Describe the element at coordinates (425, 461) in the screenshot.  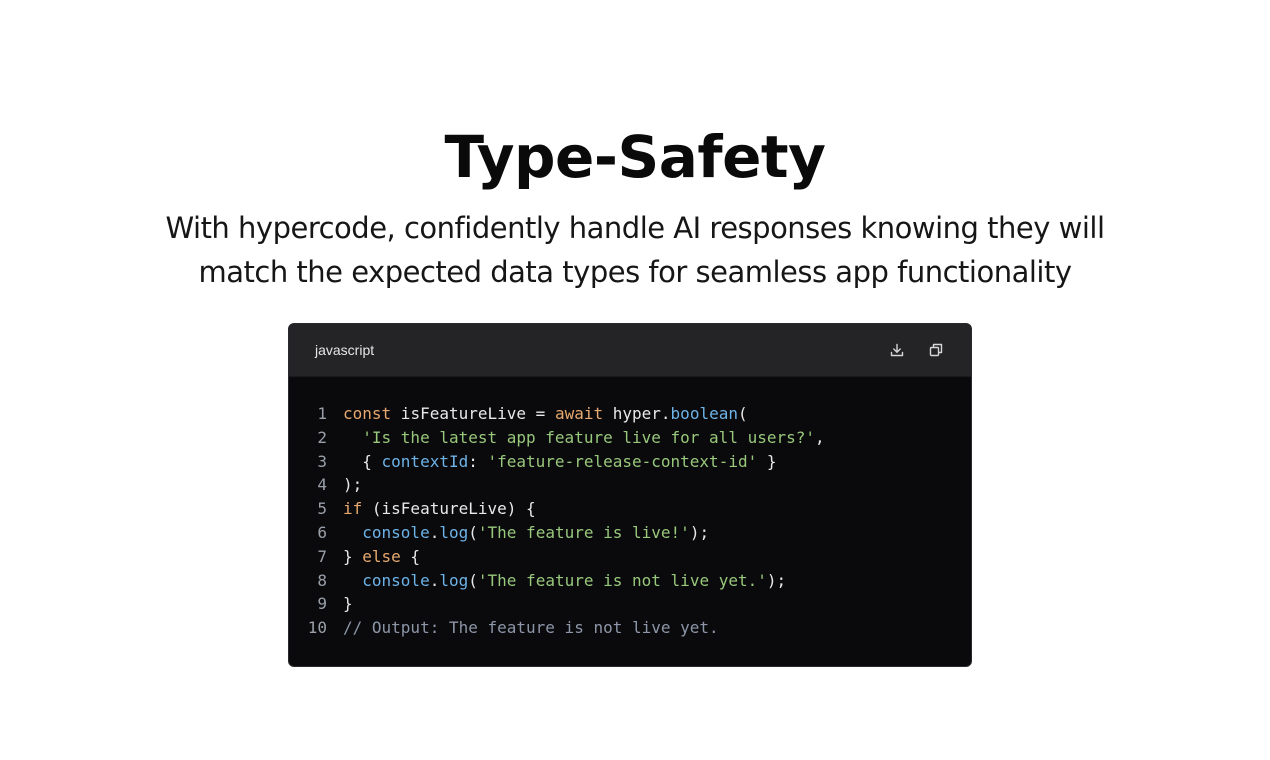
I see `code-token: contextId` at that location.